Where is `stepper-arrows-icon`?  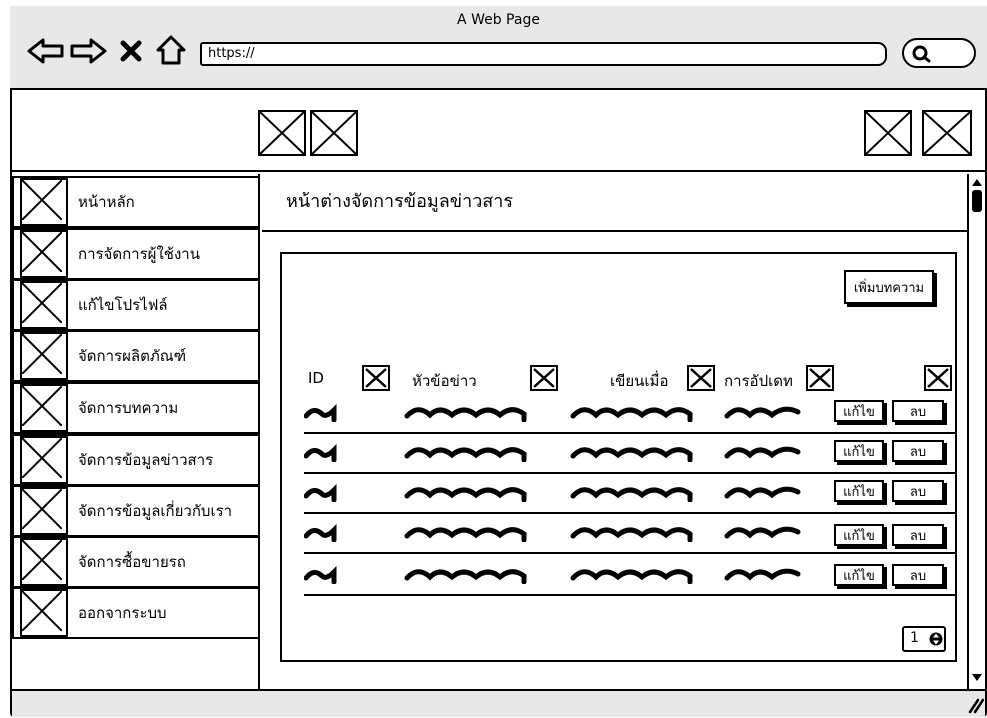 stepper-arrows-icon is located at coordinates (936, 639).